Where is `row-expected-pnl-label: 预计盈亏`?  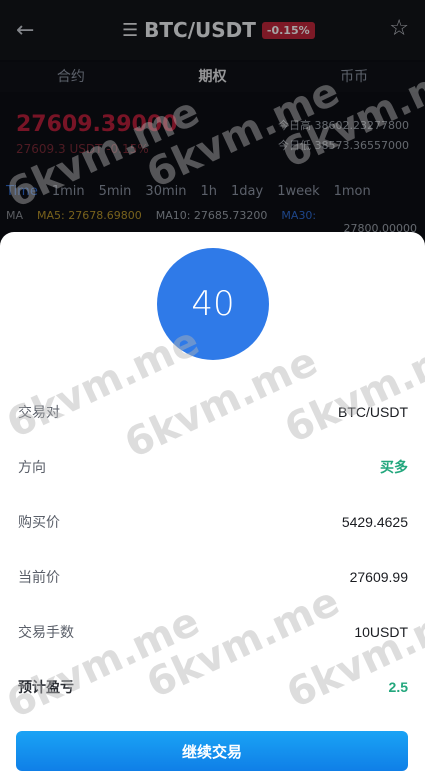
row-expected-pnl-label: 预计盈亏 is located at coordinates (46, 688).